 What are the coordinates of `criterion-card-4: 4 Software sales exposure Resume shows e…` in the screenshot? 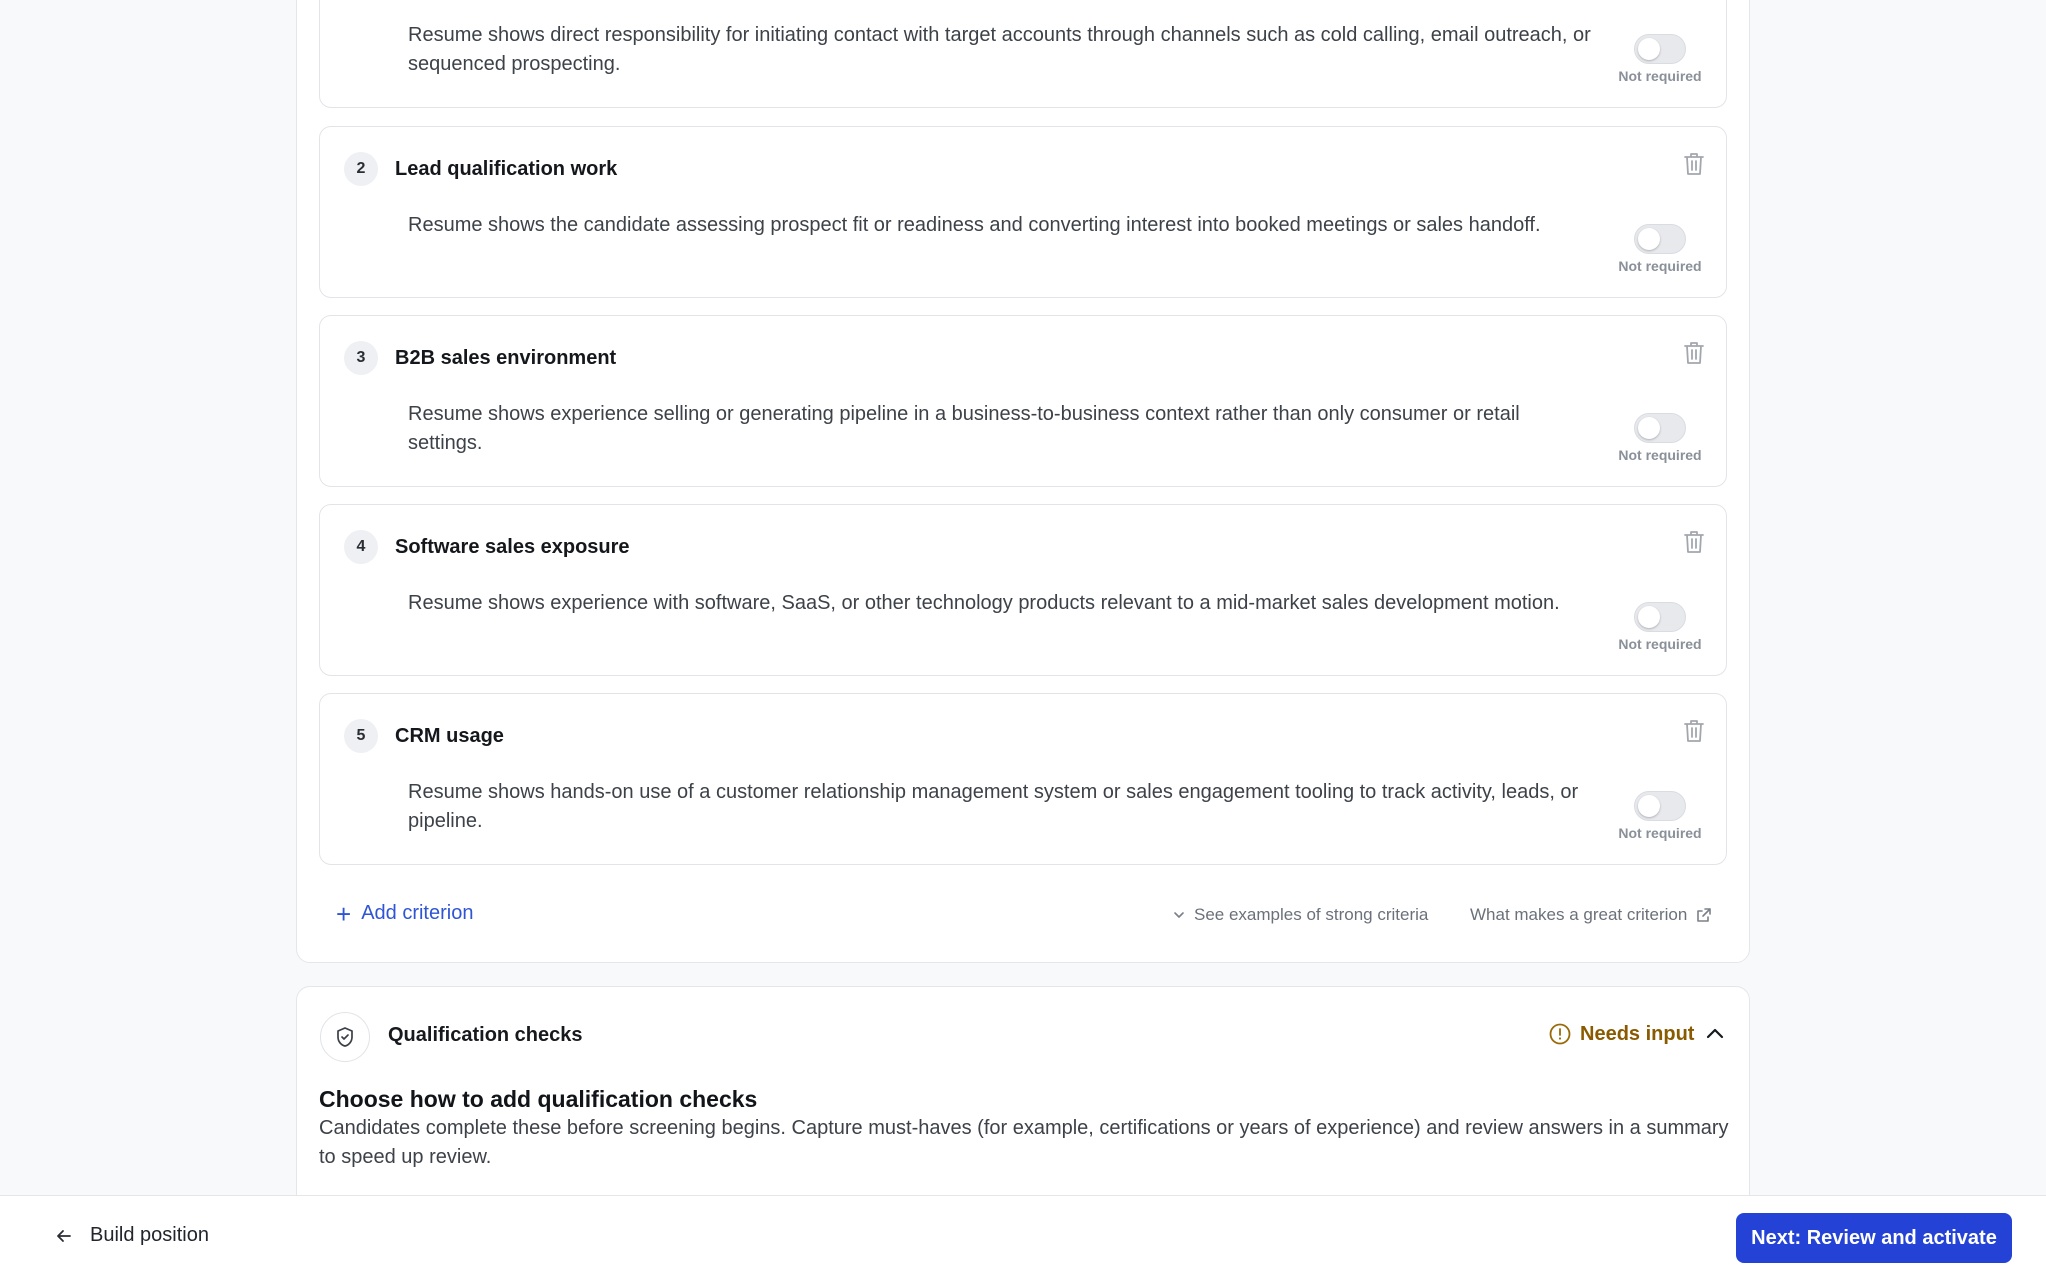 It's located at (1023, 590).